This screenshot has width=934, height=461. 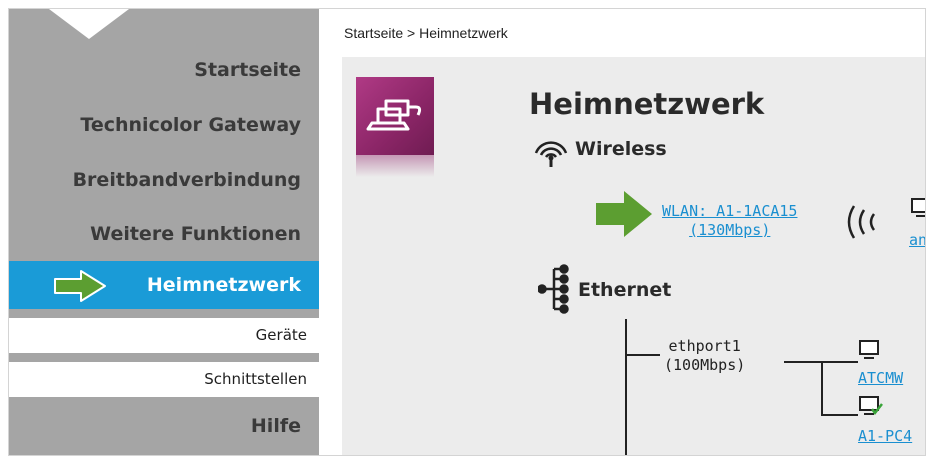 I want to click on ethernet-device-link-1: ATCMW, so click(x=880, y=378).